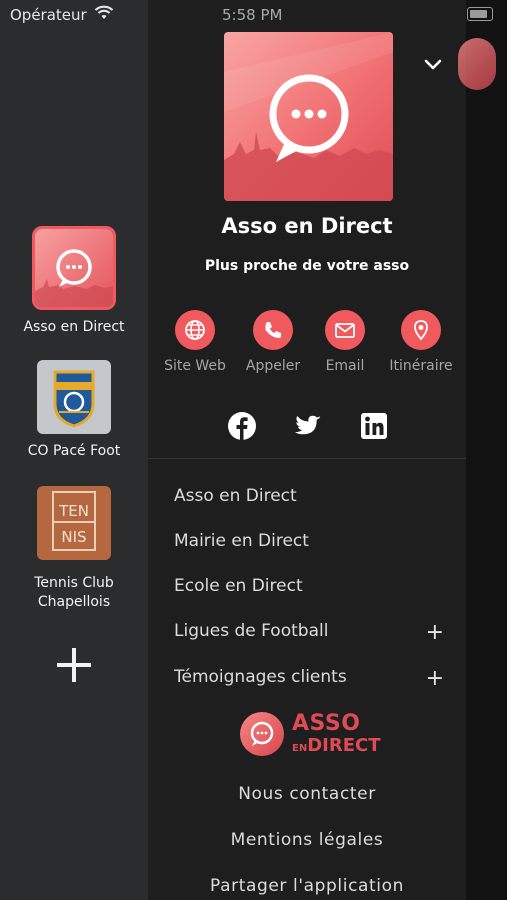 The width and height of the screenshot is (507, 900). Describe the element at coordinates (74, 523) in the screenshot. I see `tennis-club-logo: TEN NIS` at that location.